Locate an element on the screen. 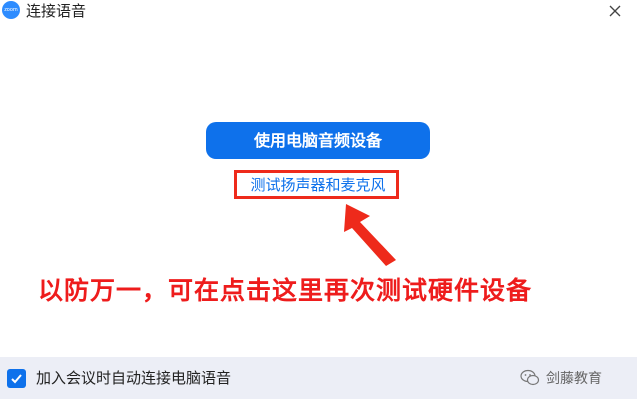 Image resolution: width=637 pixels, height=399 pixels. annotation-arrow-icon is located at coordinates (370, 235).